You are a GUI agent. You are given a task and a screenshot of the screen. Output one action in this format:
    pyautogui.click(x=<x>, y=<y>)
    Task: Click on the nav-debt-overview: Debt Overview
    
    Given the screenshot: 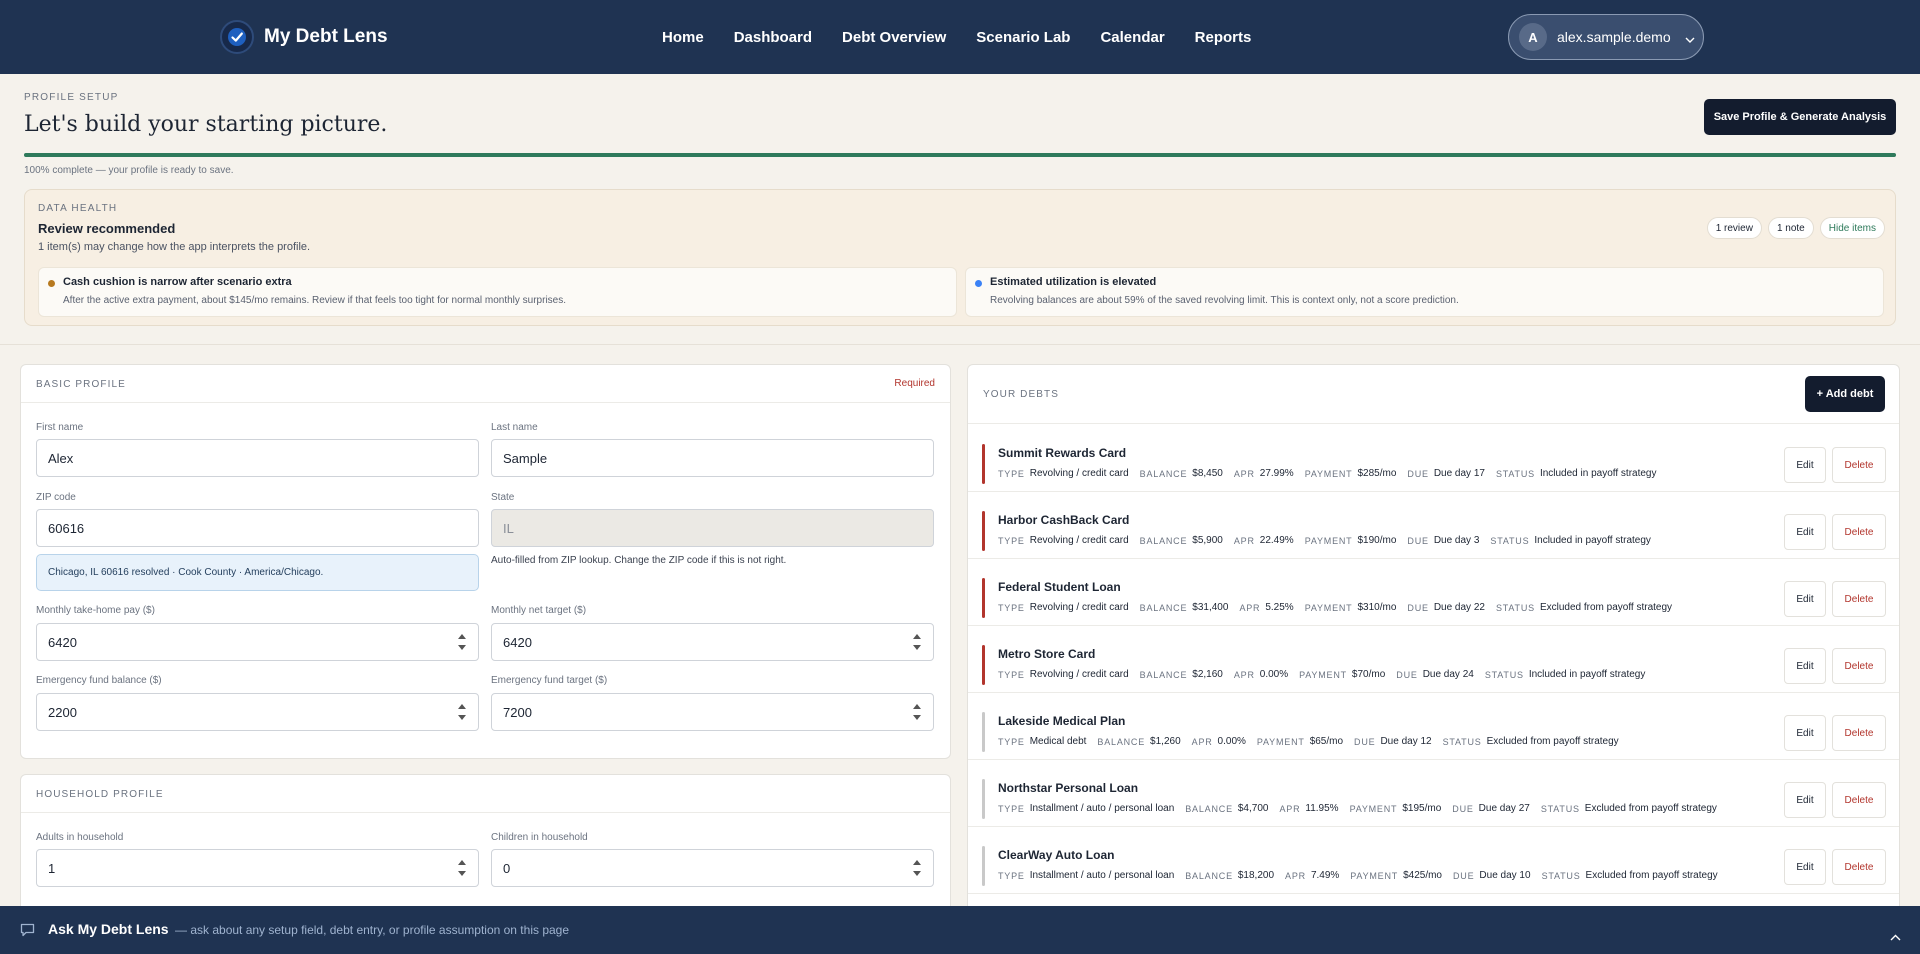 What is the action you would take?
    pyautogui.click(x=894, y=37)
    